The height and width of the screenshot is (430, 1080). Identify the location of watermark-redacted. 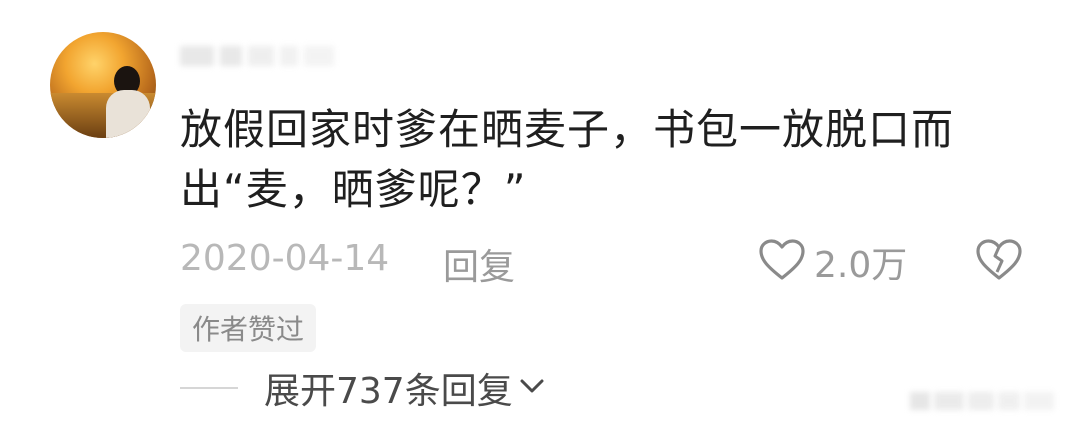
(985, 401).